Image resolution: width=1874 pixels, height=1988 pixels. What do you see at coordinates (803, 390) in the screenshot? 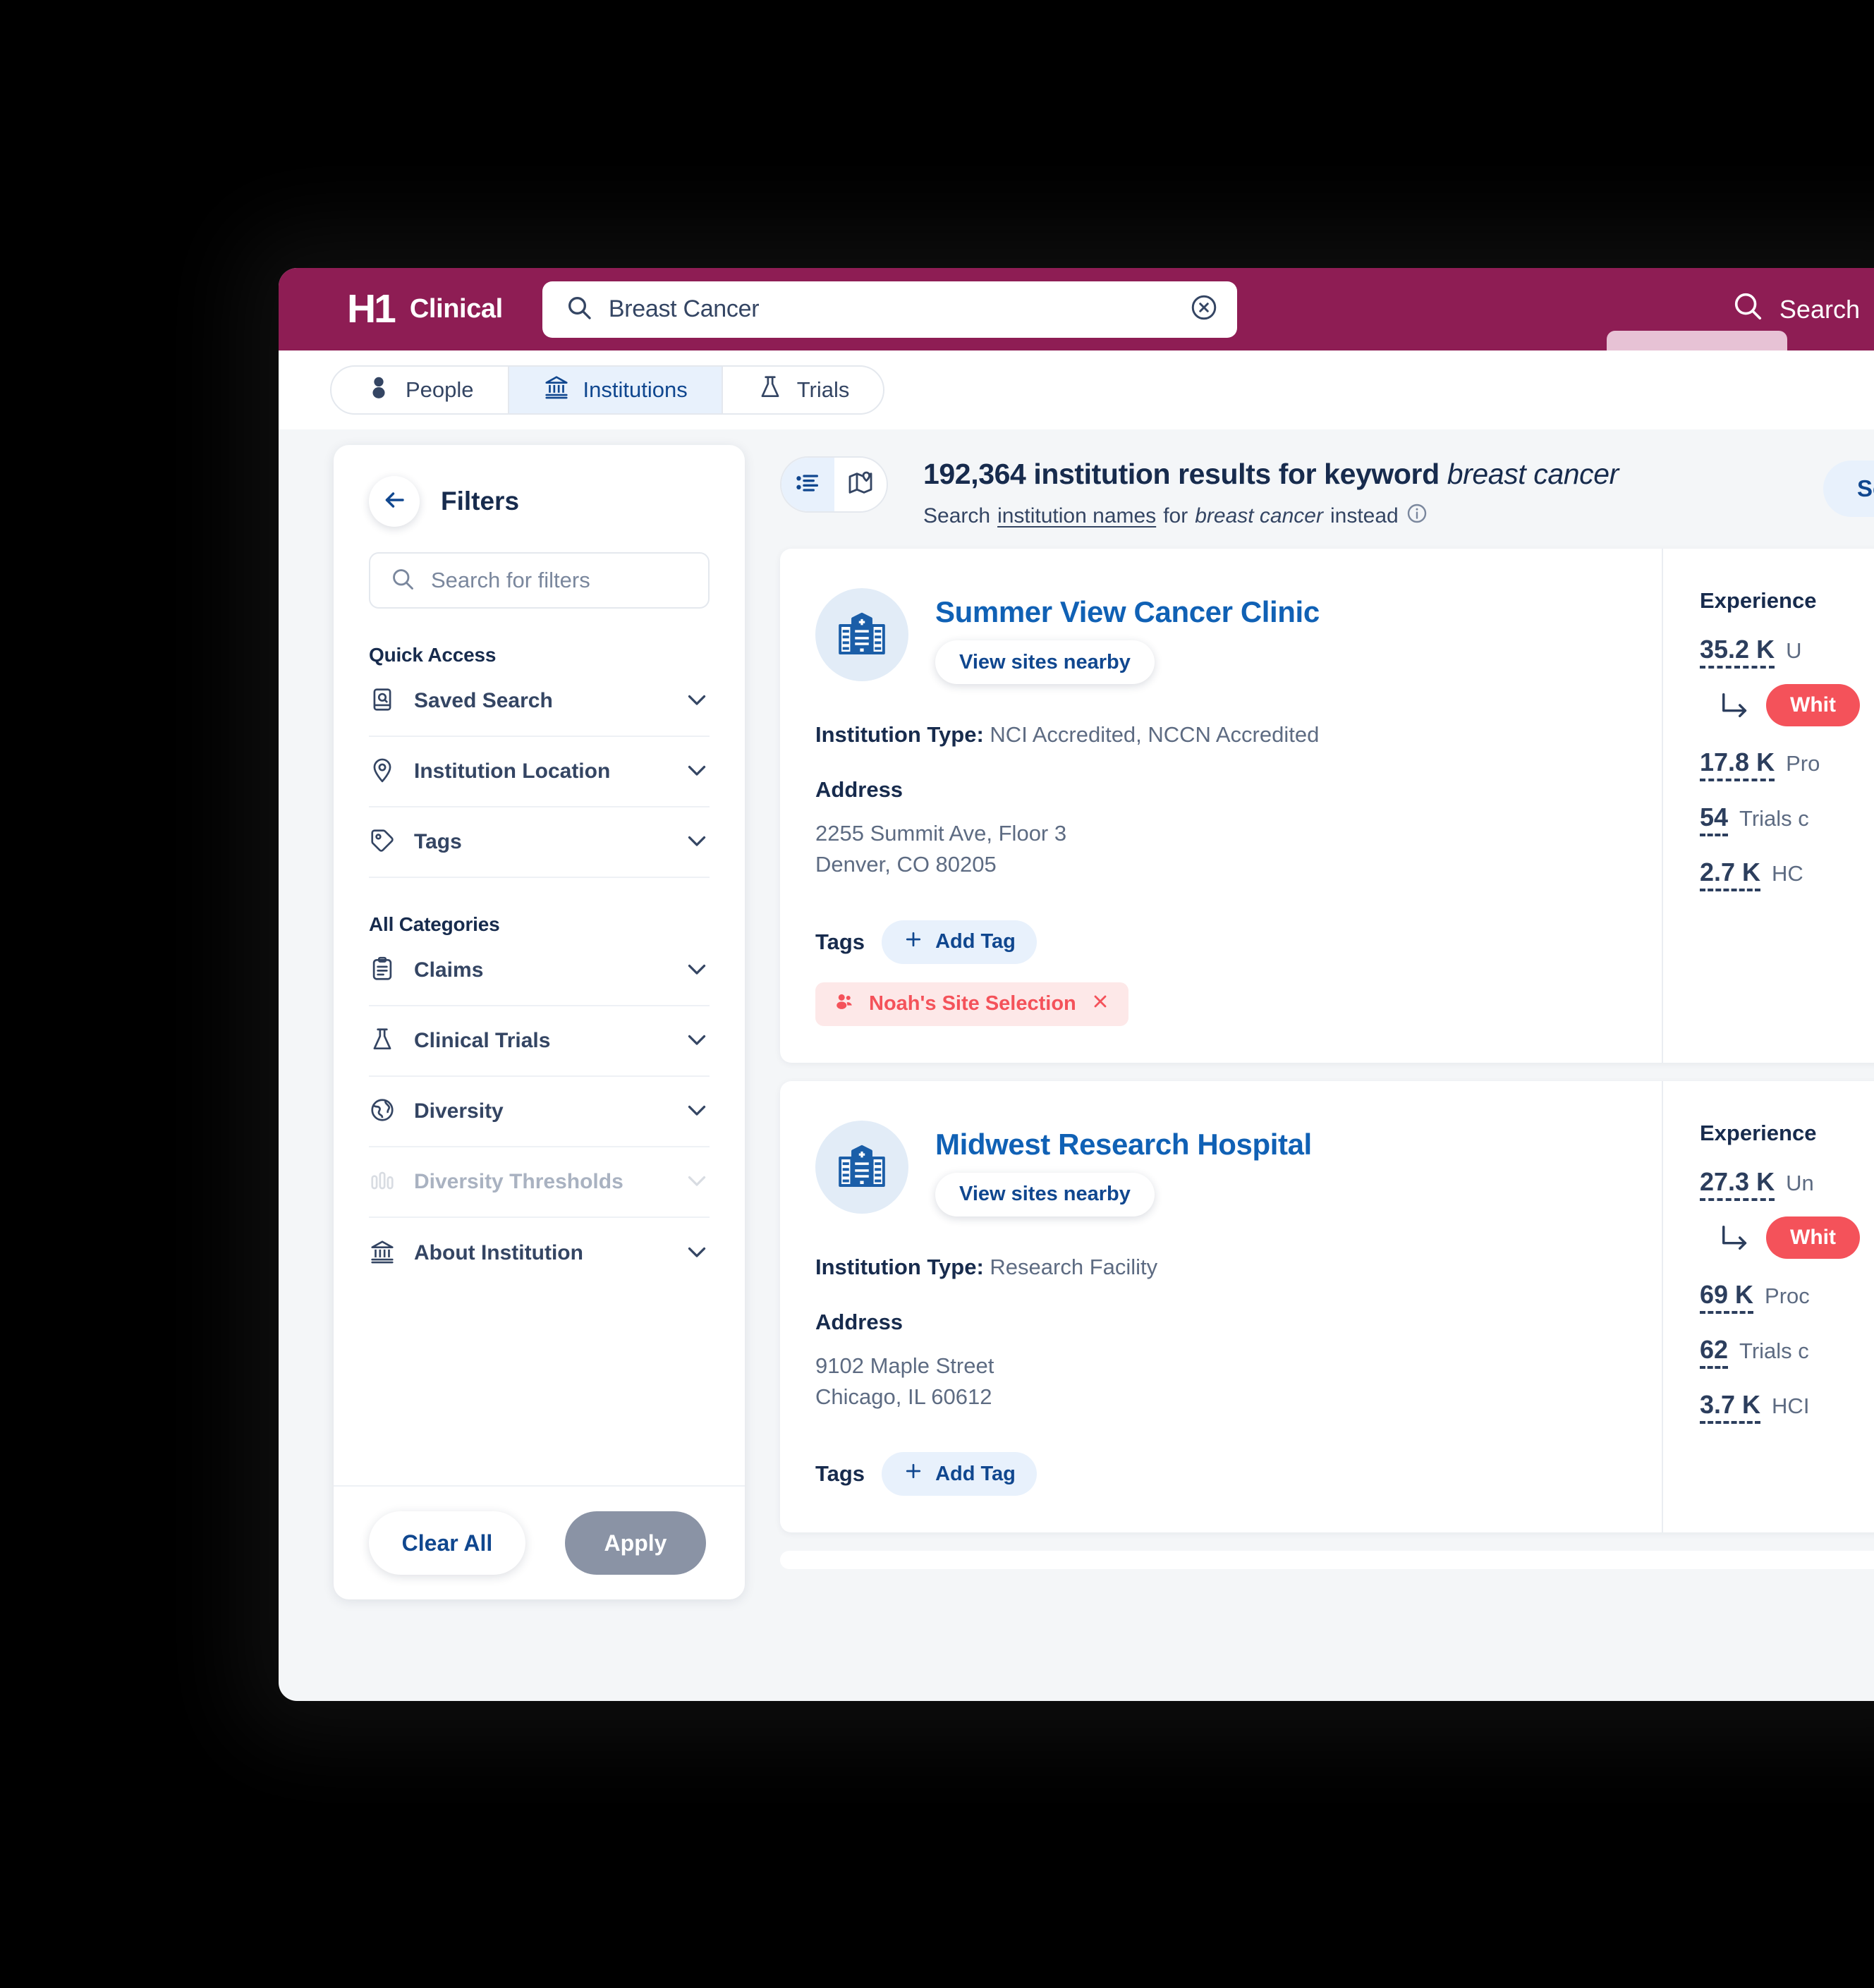
I see `tab-trials: Trials` at bounding box center [803, 390].